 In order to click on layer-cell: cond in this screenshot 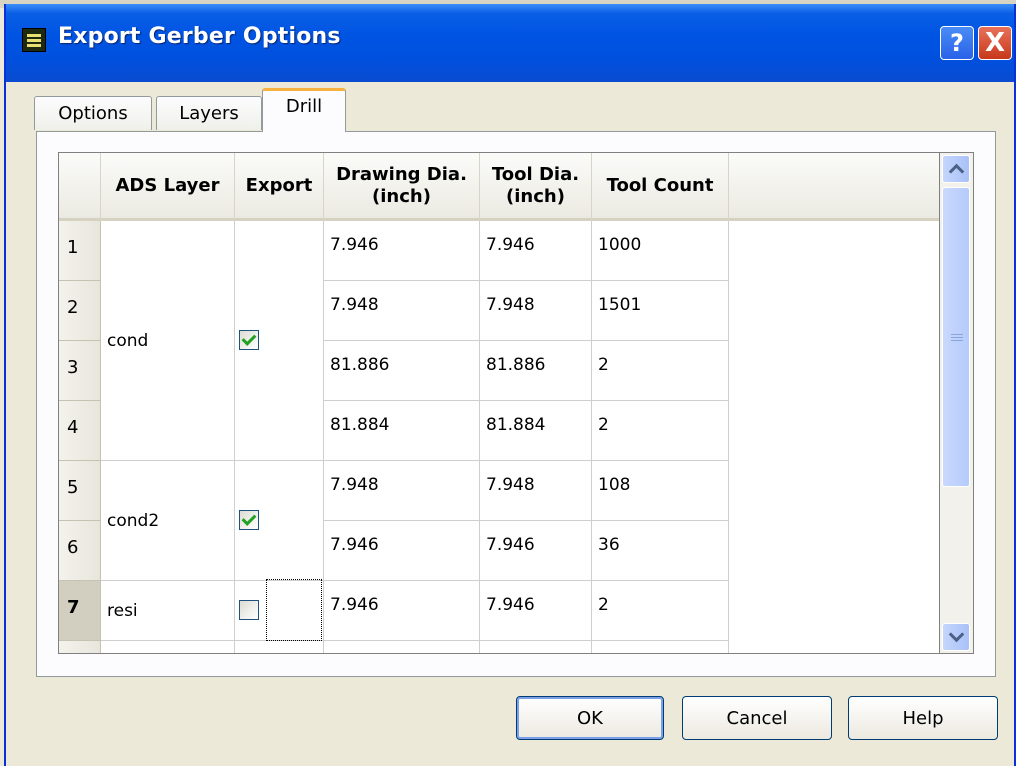, I will do `click(168, 341)`.